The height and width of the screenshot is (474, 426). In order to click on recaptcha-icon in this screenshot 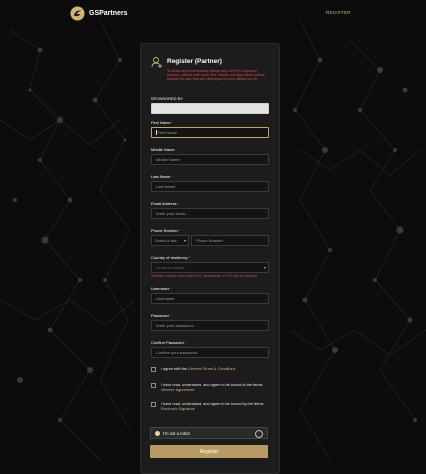, I will do `click(259, 434)`.